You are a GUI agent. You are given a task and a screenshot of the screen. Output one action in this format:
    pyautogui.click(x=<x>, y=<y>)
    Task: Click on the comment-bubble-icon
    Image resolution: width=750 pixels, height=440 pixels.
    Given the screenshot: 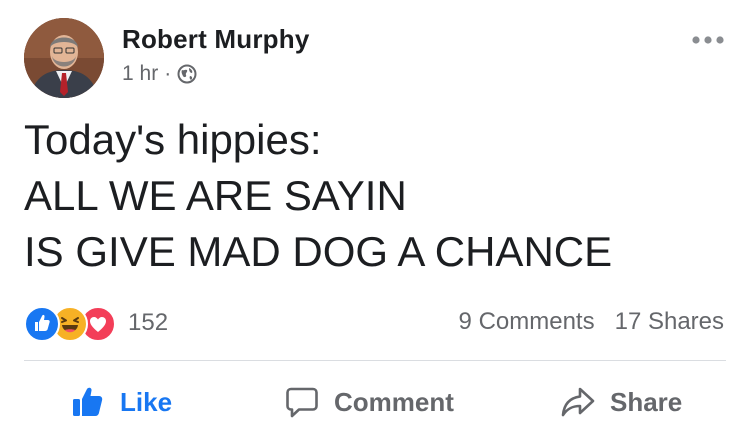 What is the action you would take?
    pyautogui.click(x=302, y=402)
    